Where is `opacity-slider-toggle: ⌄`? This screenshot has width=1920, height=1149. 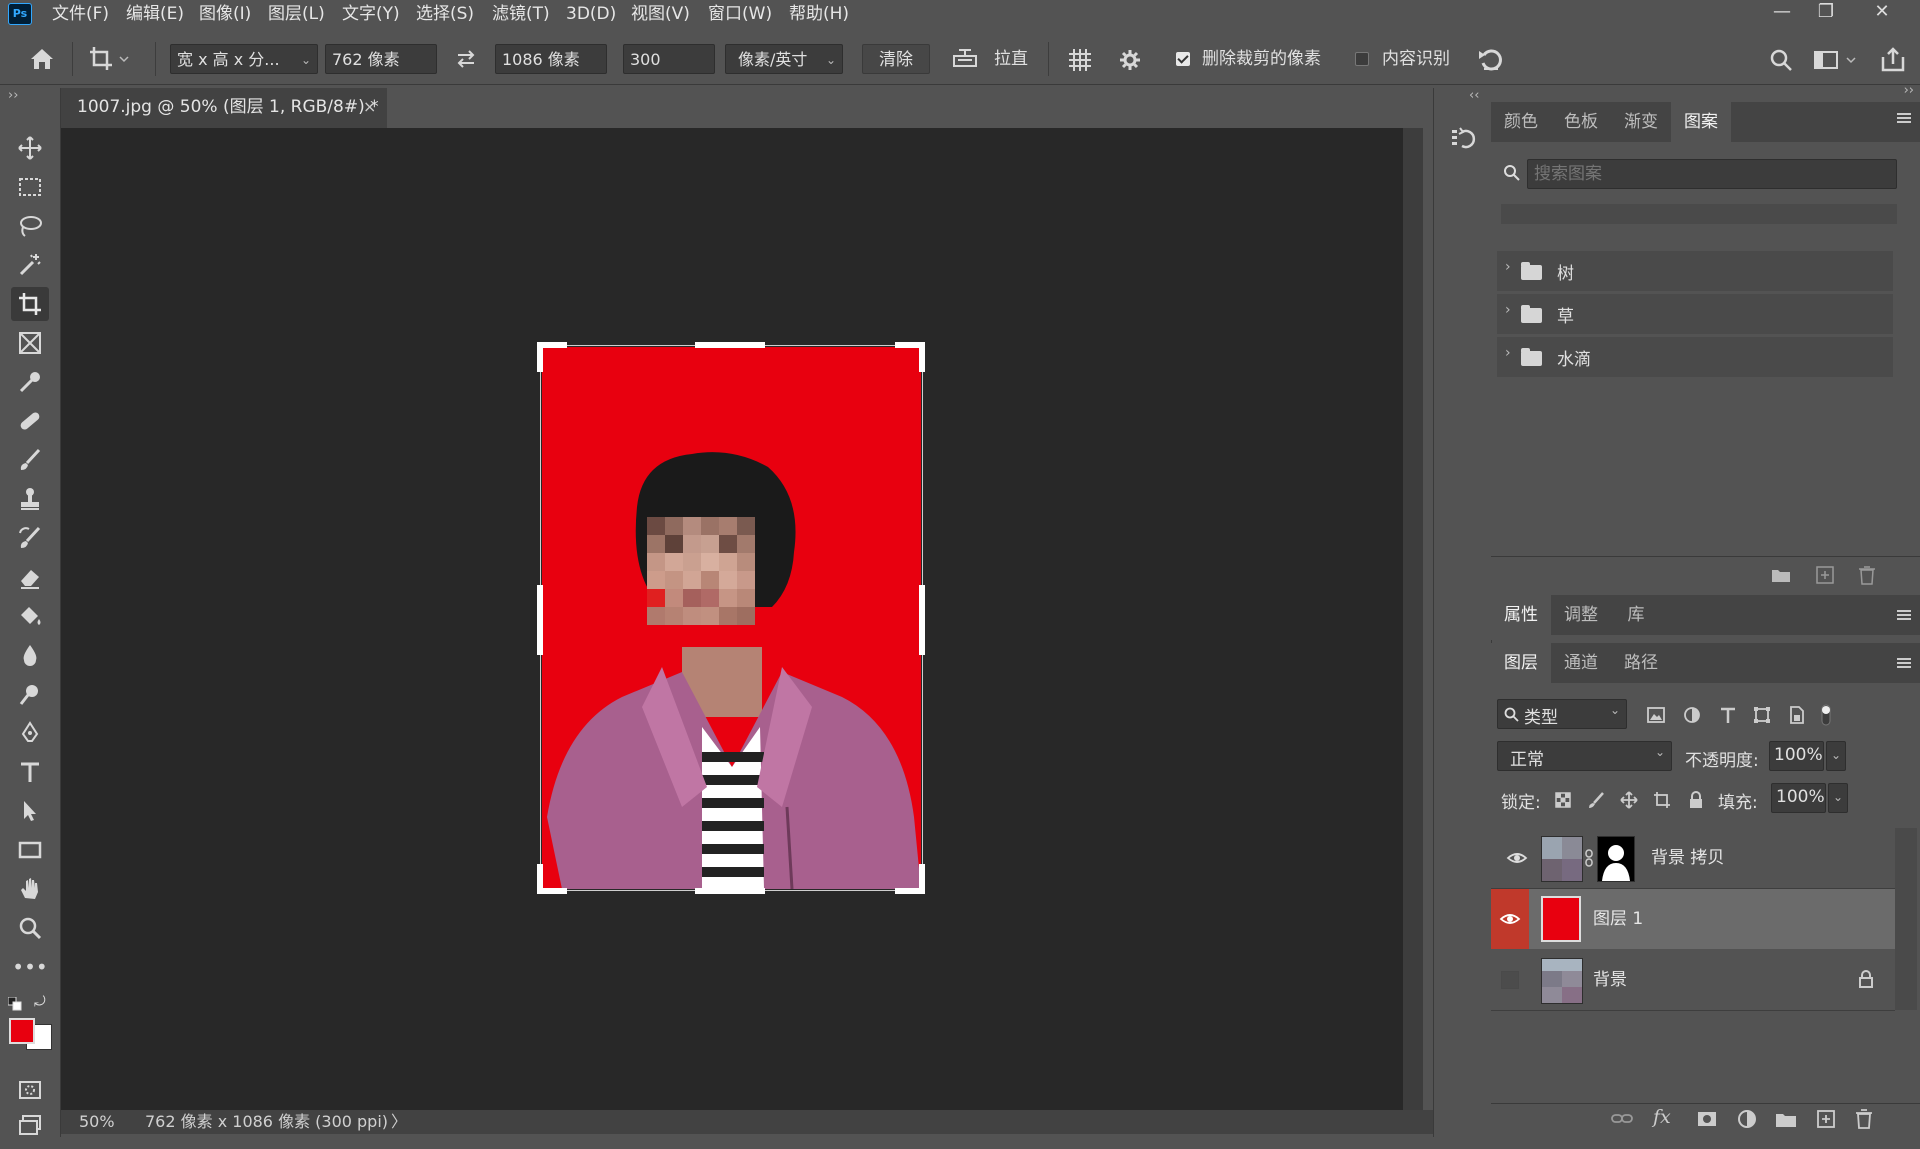 opacity-slider-toggle: ⌄ is located at coordinates (1836, 756).